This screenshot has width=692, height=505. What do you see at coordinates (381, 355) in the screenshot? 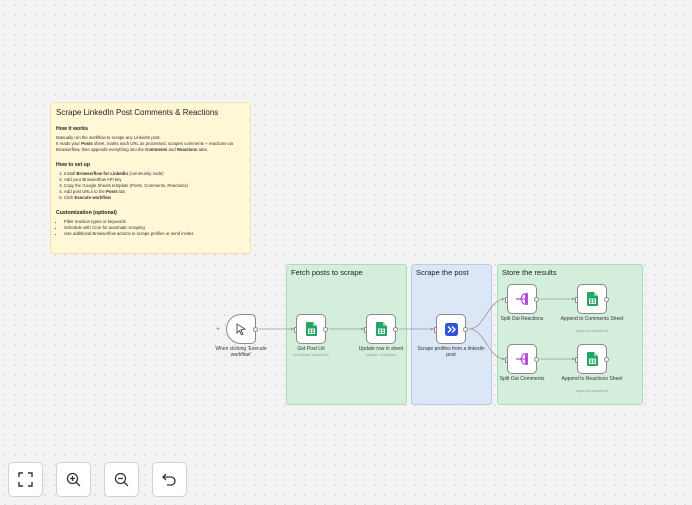
I see `update-row-subtitle: update: undefined` at bounding box center [381, 355].